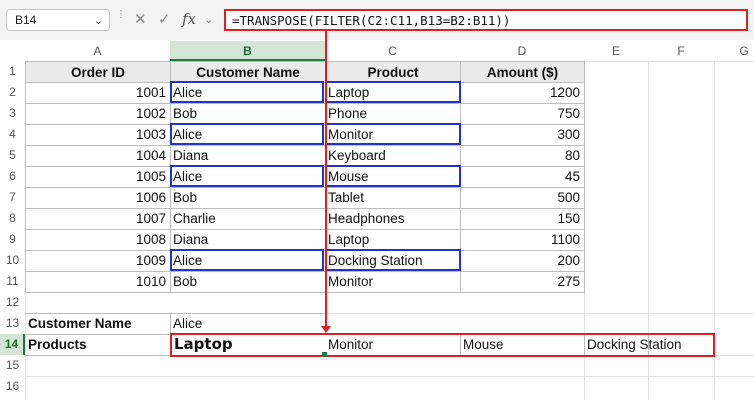 The image size is (754, 400). Describe the element at coordinates (247, 51) in the screenshot. I see `column-header-b: B` at that location.